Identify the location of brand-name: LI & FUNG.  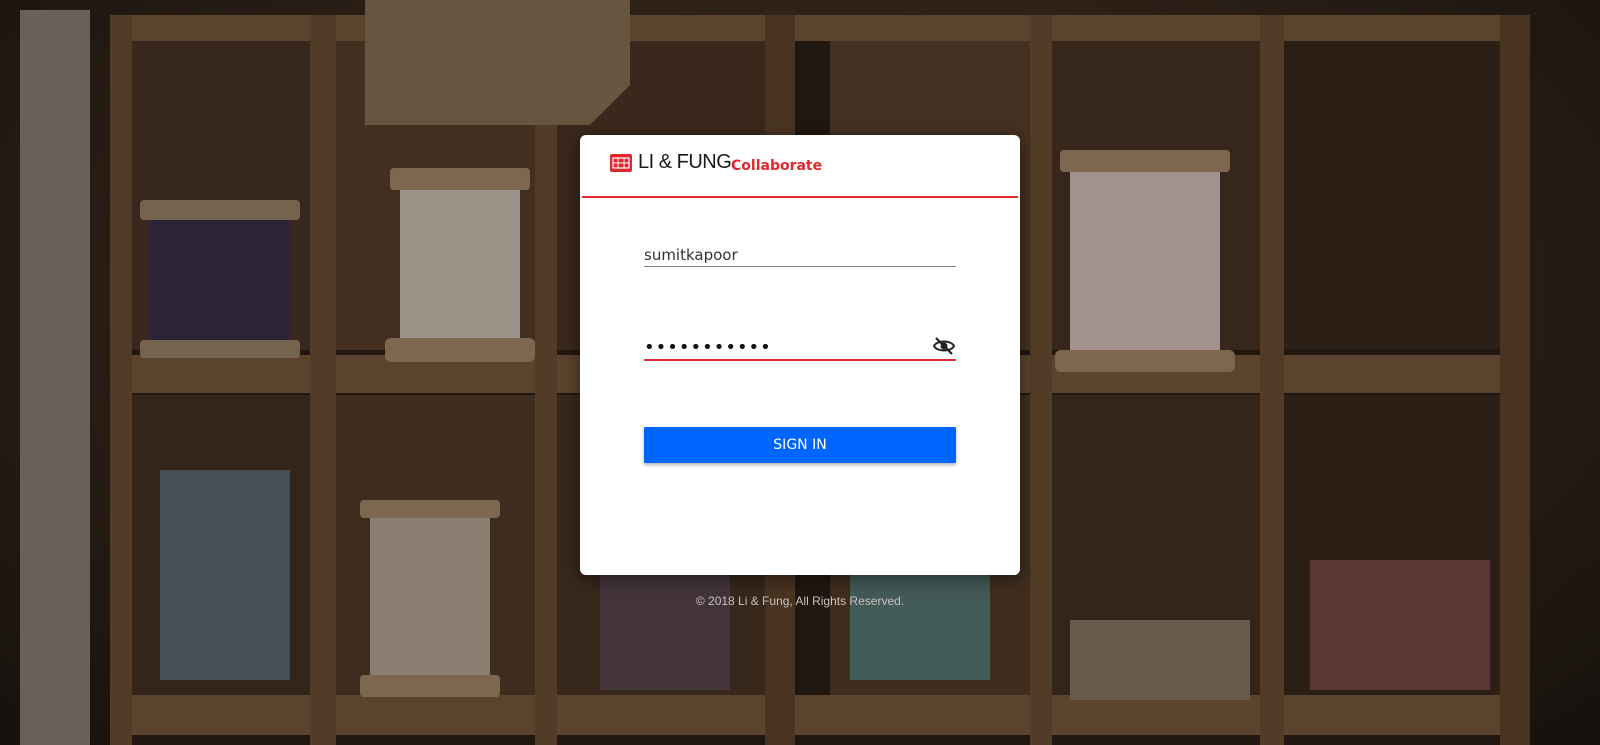
(685, 162).